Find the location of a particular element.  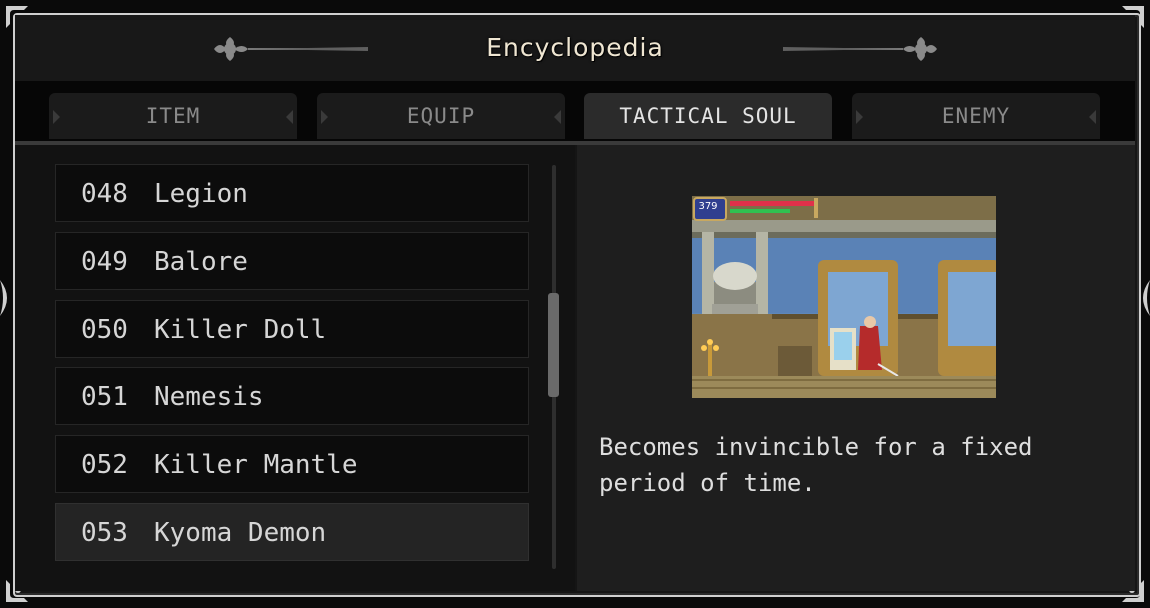

item-number: 049 is located at coordinates (104, 262).